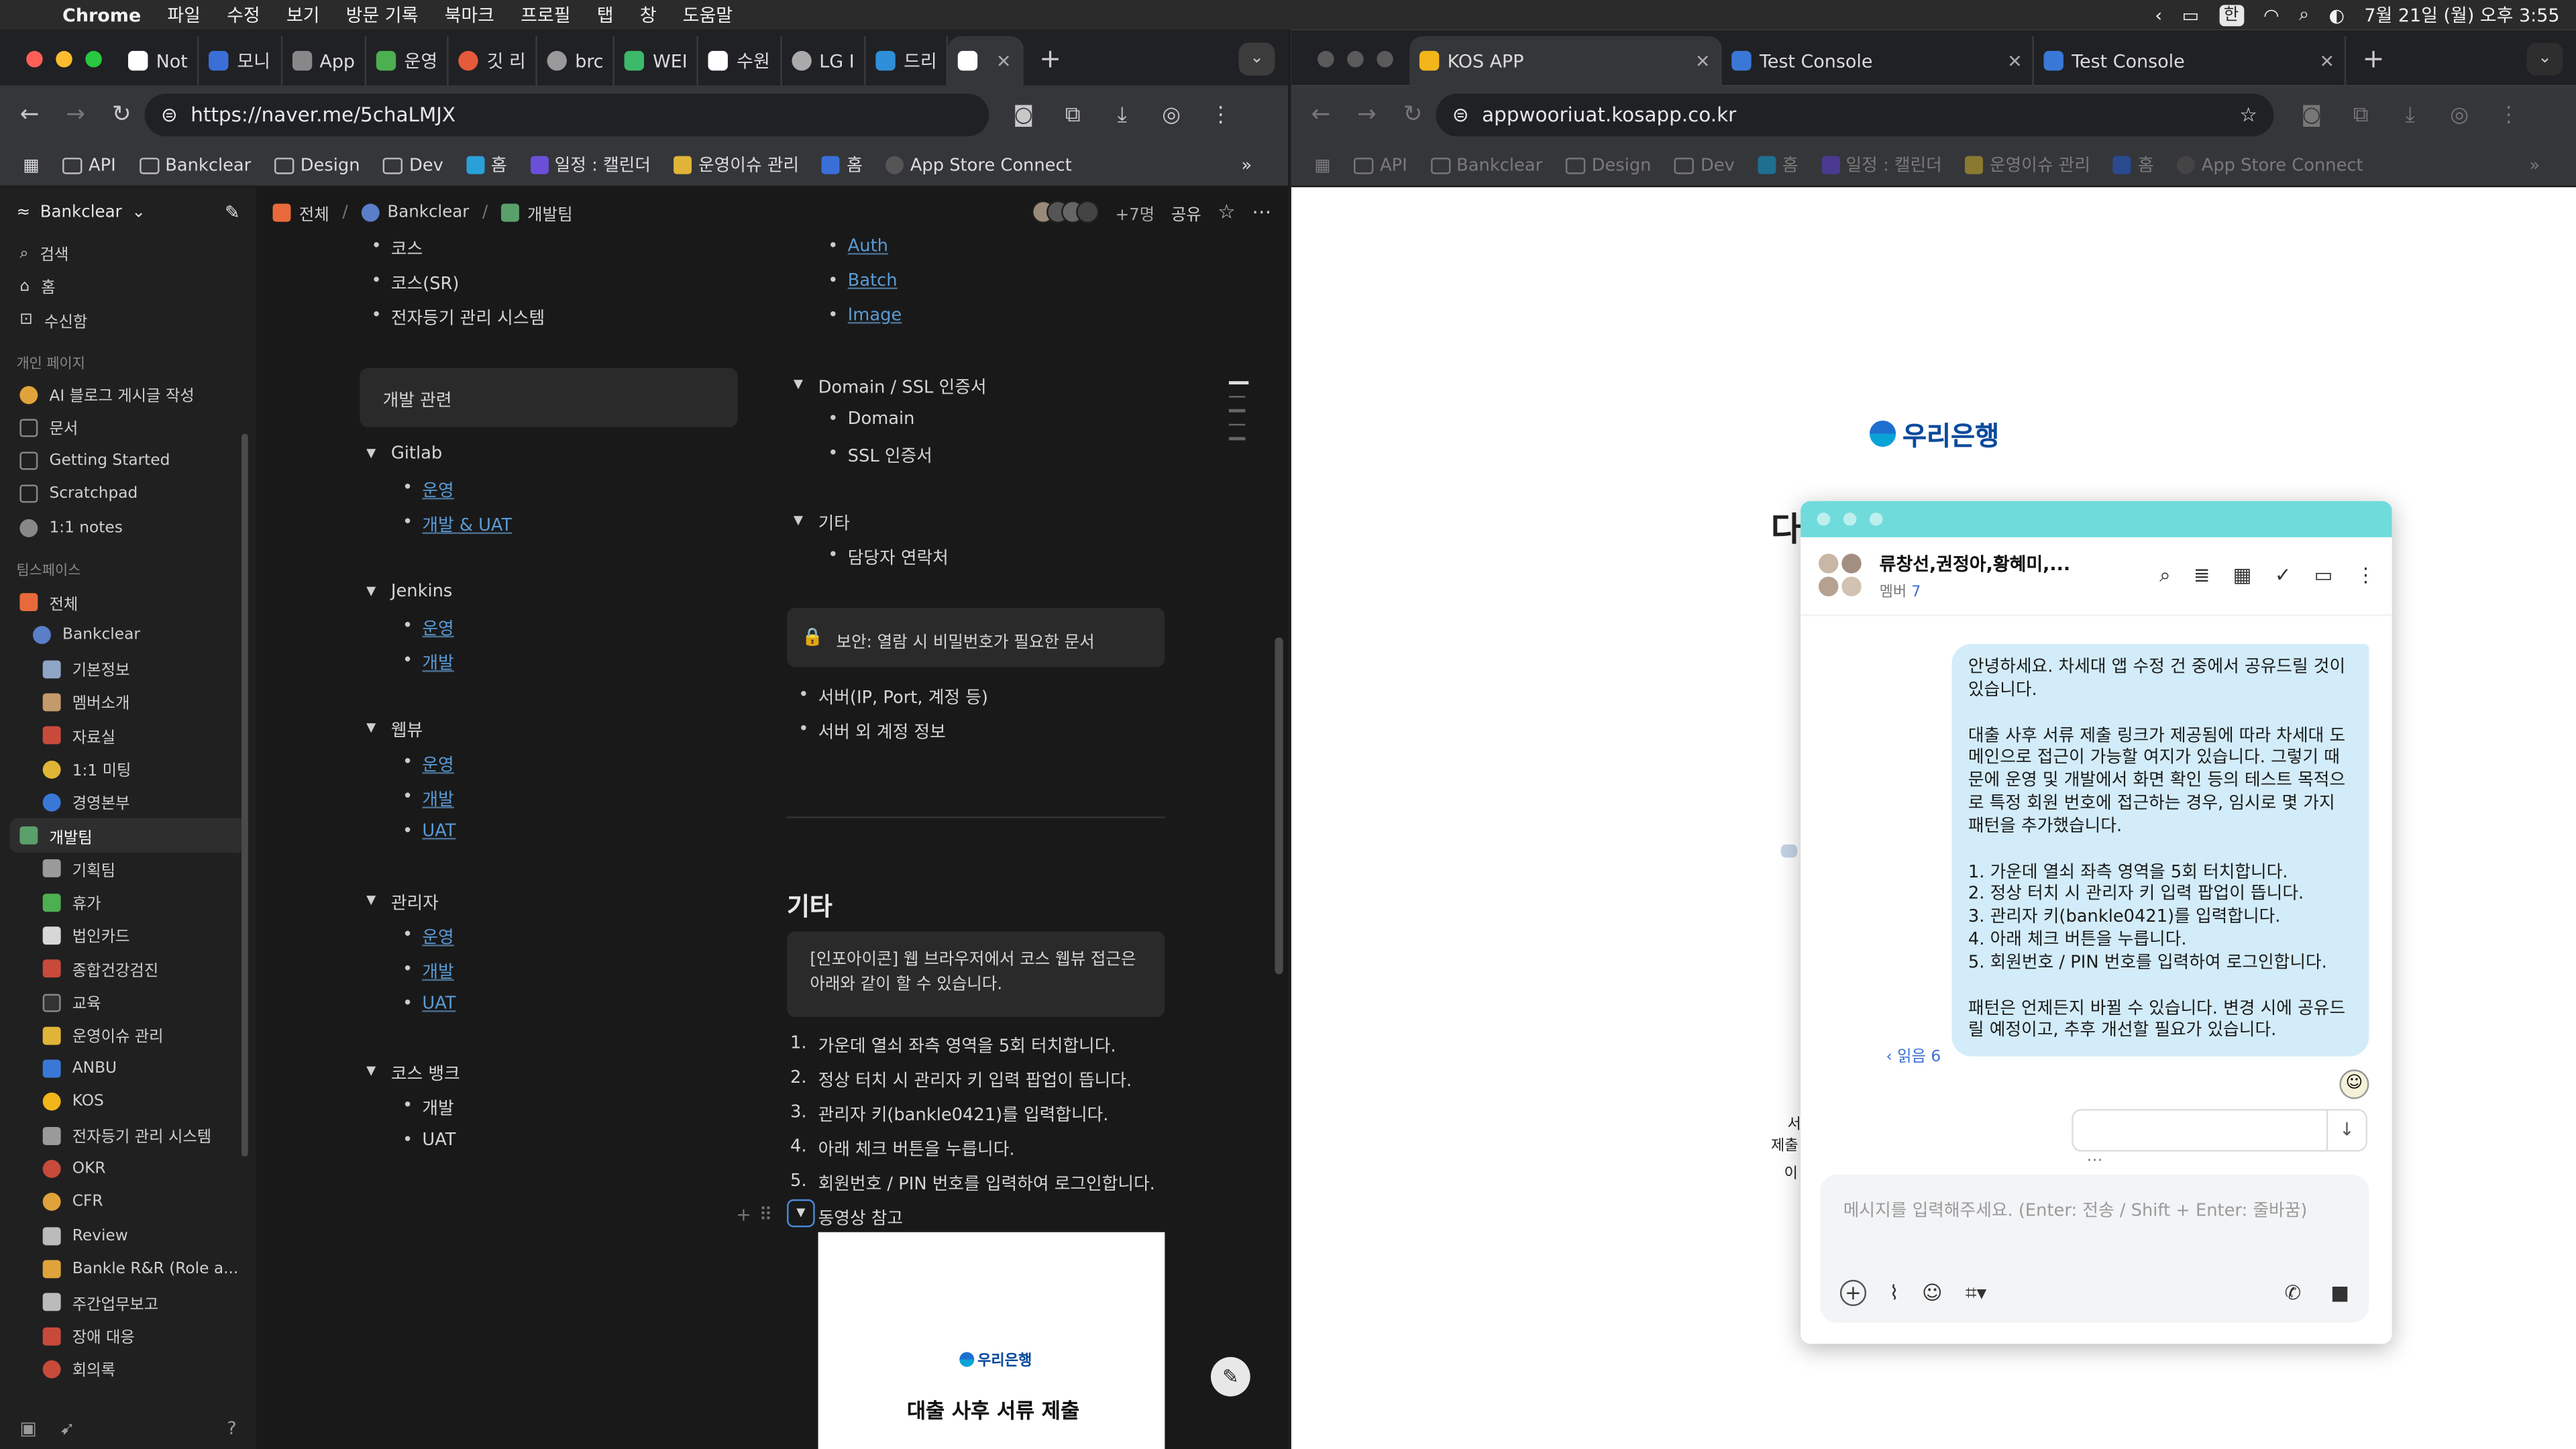 This screenshot has height=1449, width=2576. Describe the element at coordinates (1976, 1293) in the screenshot. I see `crop-capture-icon: ⌗▾` at that location.